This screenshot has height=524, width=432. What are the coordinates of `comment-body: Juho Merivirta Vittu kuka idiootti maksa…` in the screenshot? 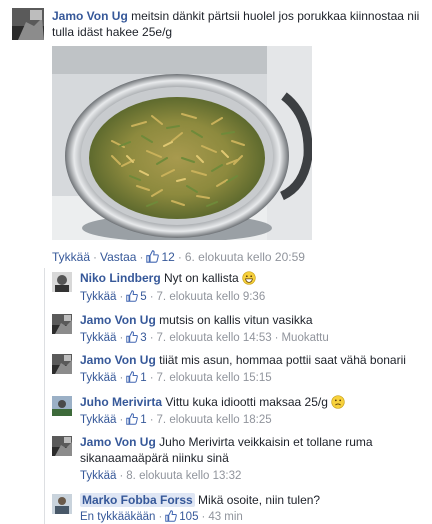 It's located at (253, 402).